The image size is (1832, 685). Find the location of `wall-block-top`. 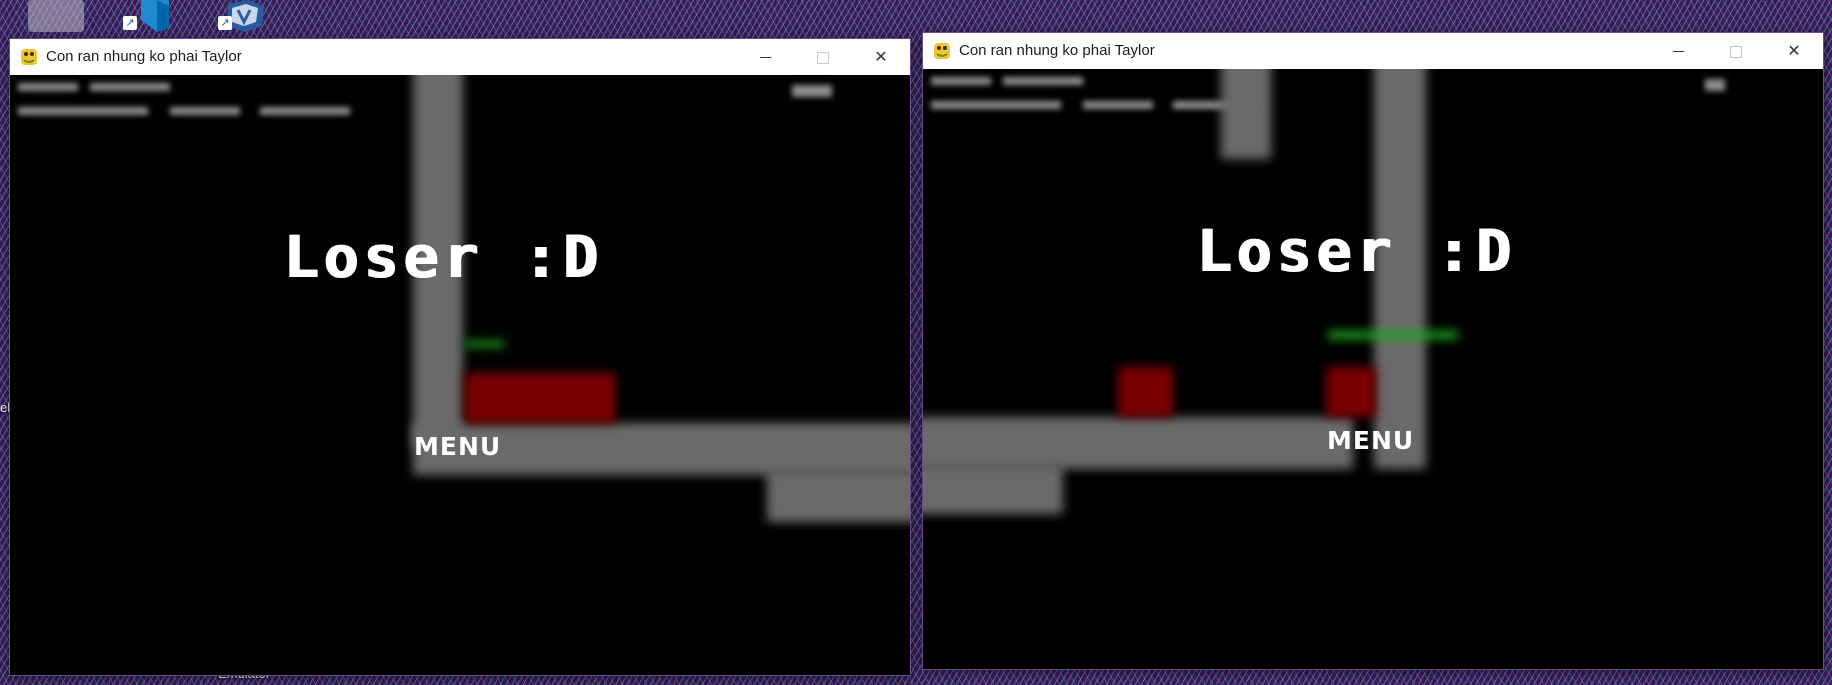

wall-block-top is located at coordinates (1246, 114).